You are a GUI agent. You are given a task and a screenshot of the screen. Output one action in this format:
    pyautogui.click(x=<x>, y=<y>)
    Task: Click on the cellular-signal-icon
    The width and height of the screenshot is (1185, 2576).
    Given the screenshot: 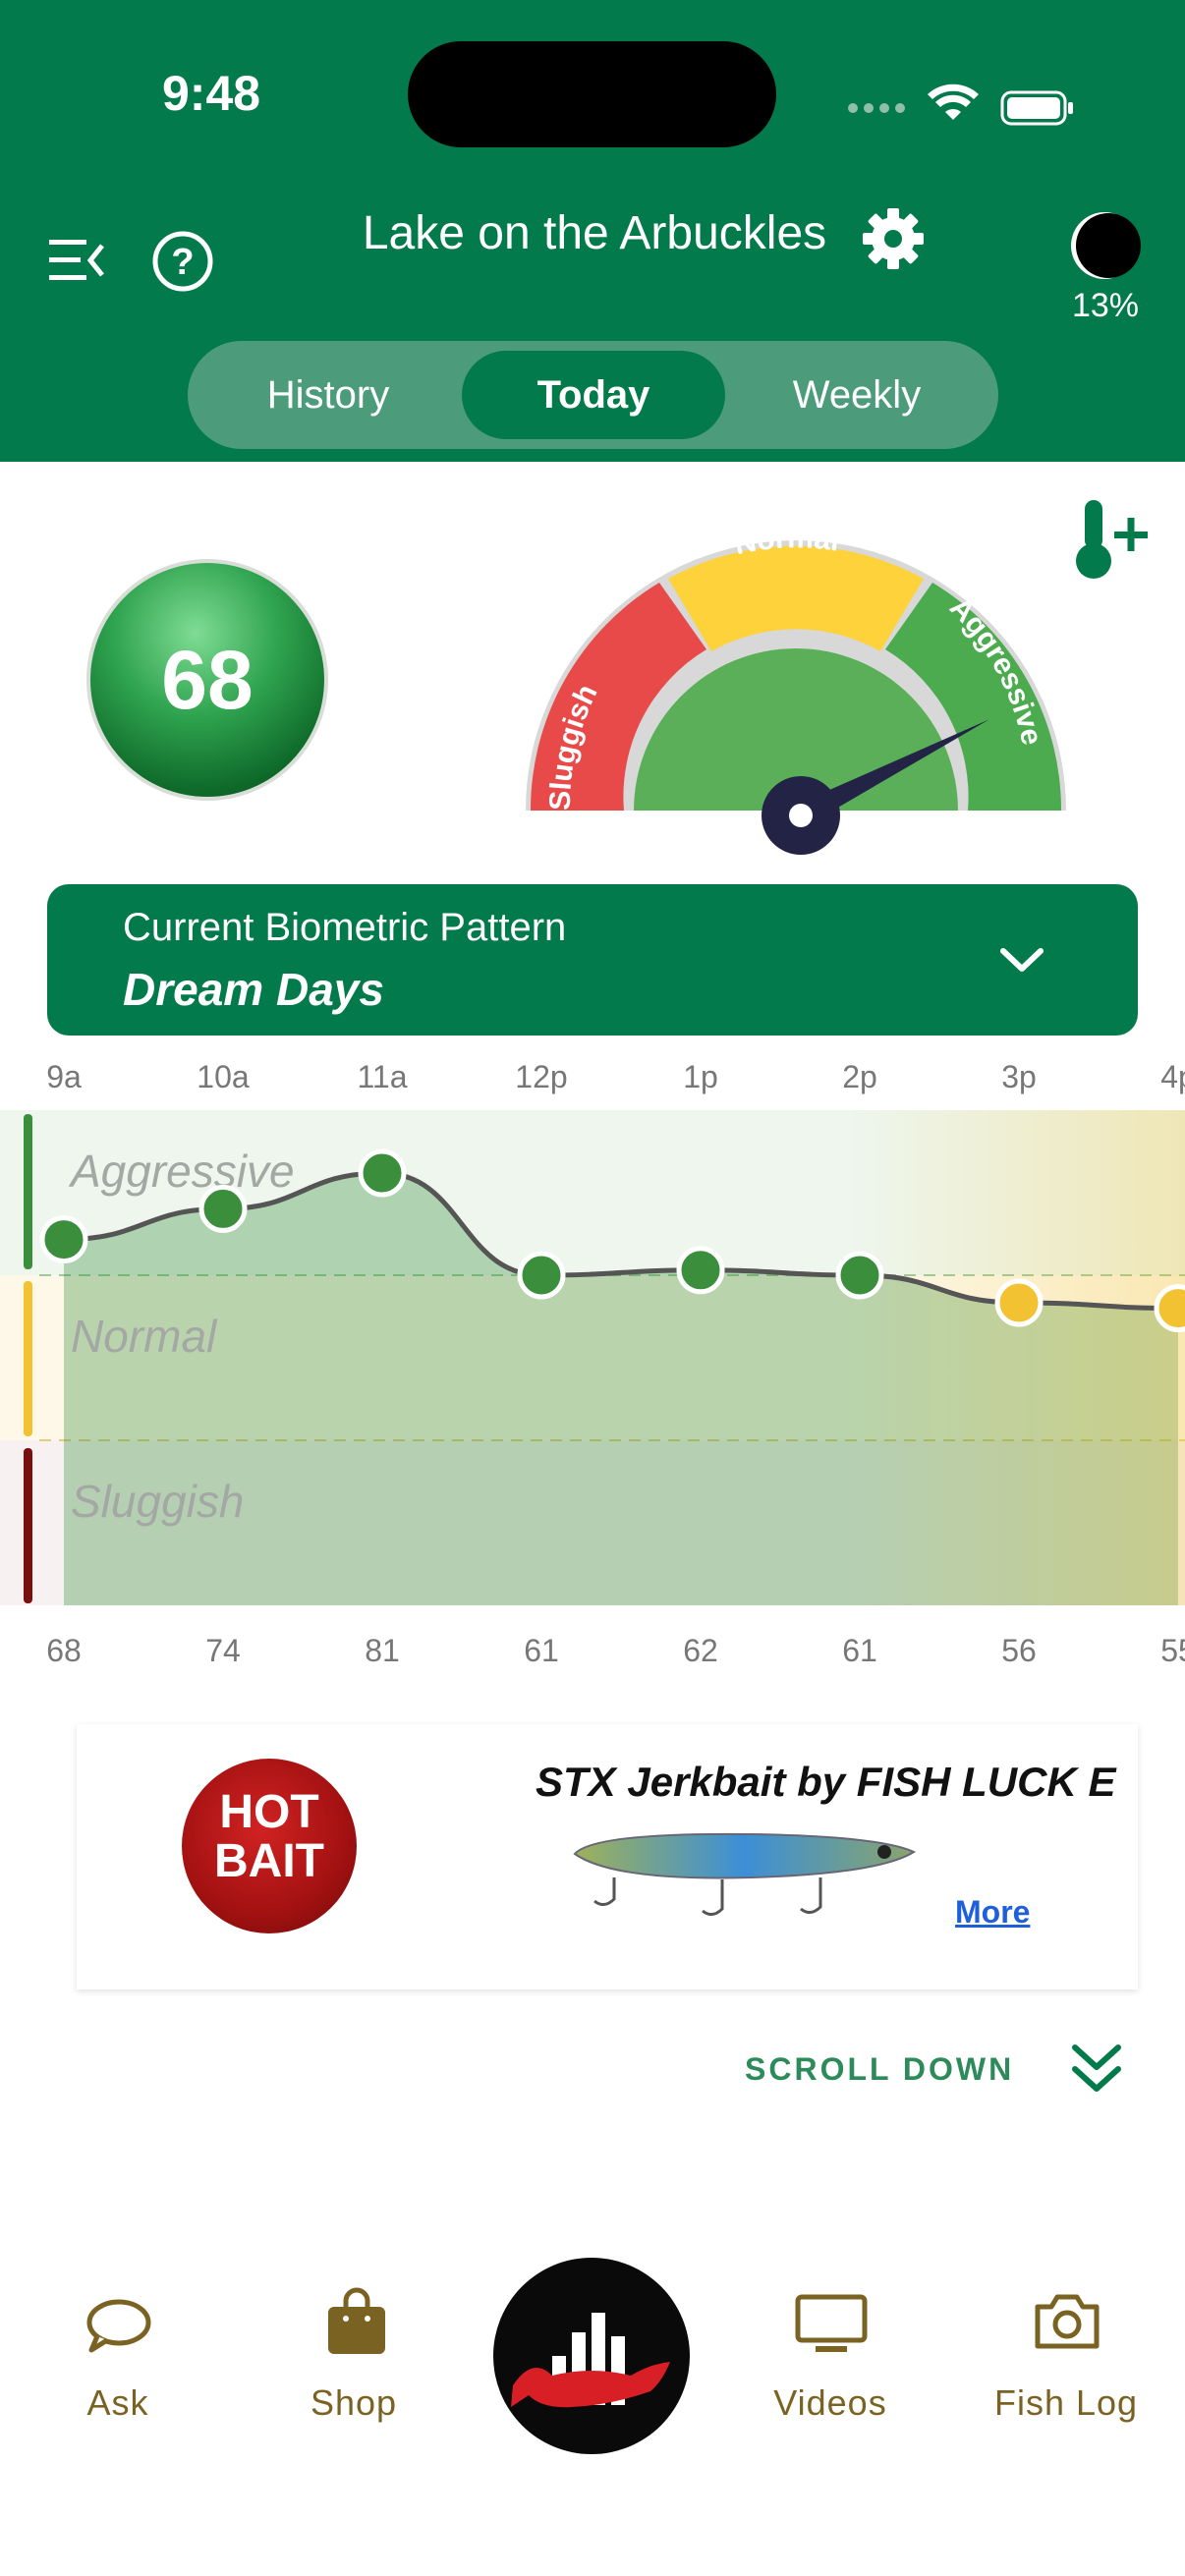 What is the action you would take?
    pyautogui.click(x=877, y=108)
    